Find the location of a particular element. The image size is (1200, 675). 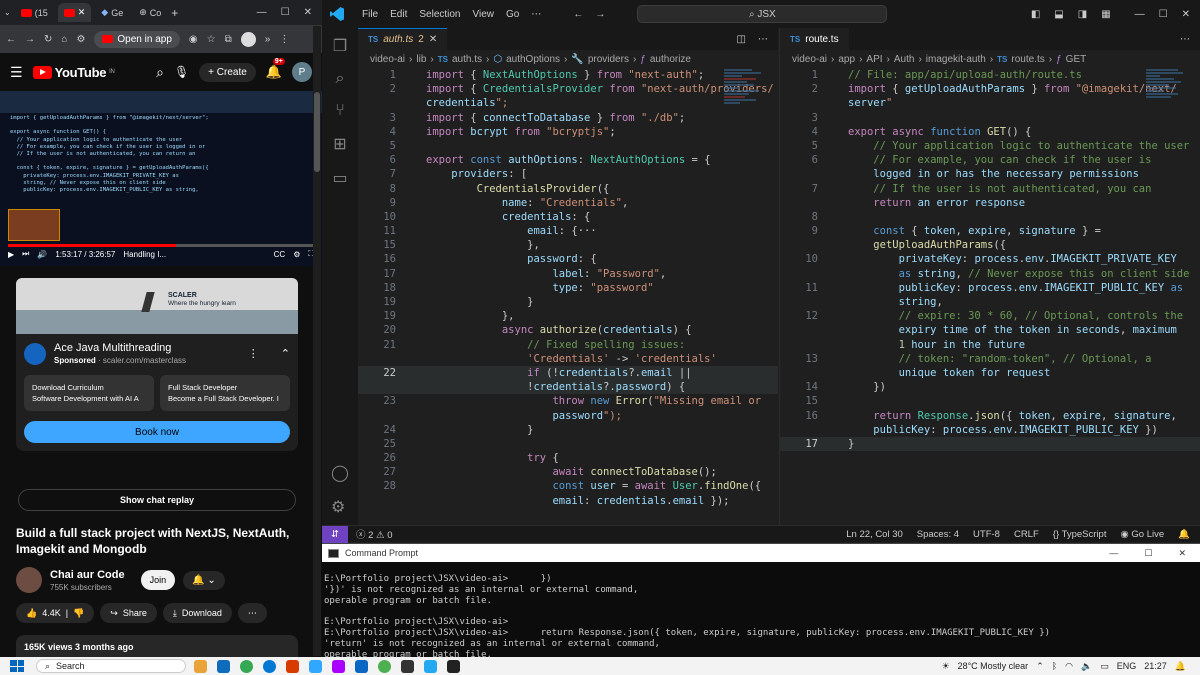

home-icon: ⌂ is located at coordinates (64, 39).